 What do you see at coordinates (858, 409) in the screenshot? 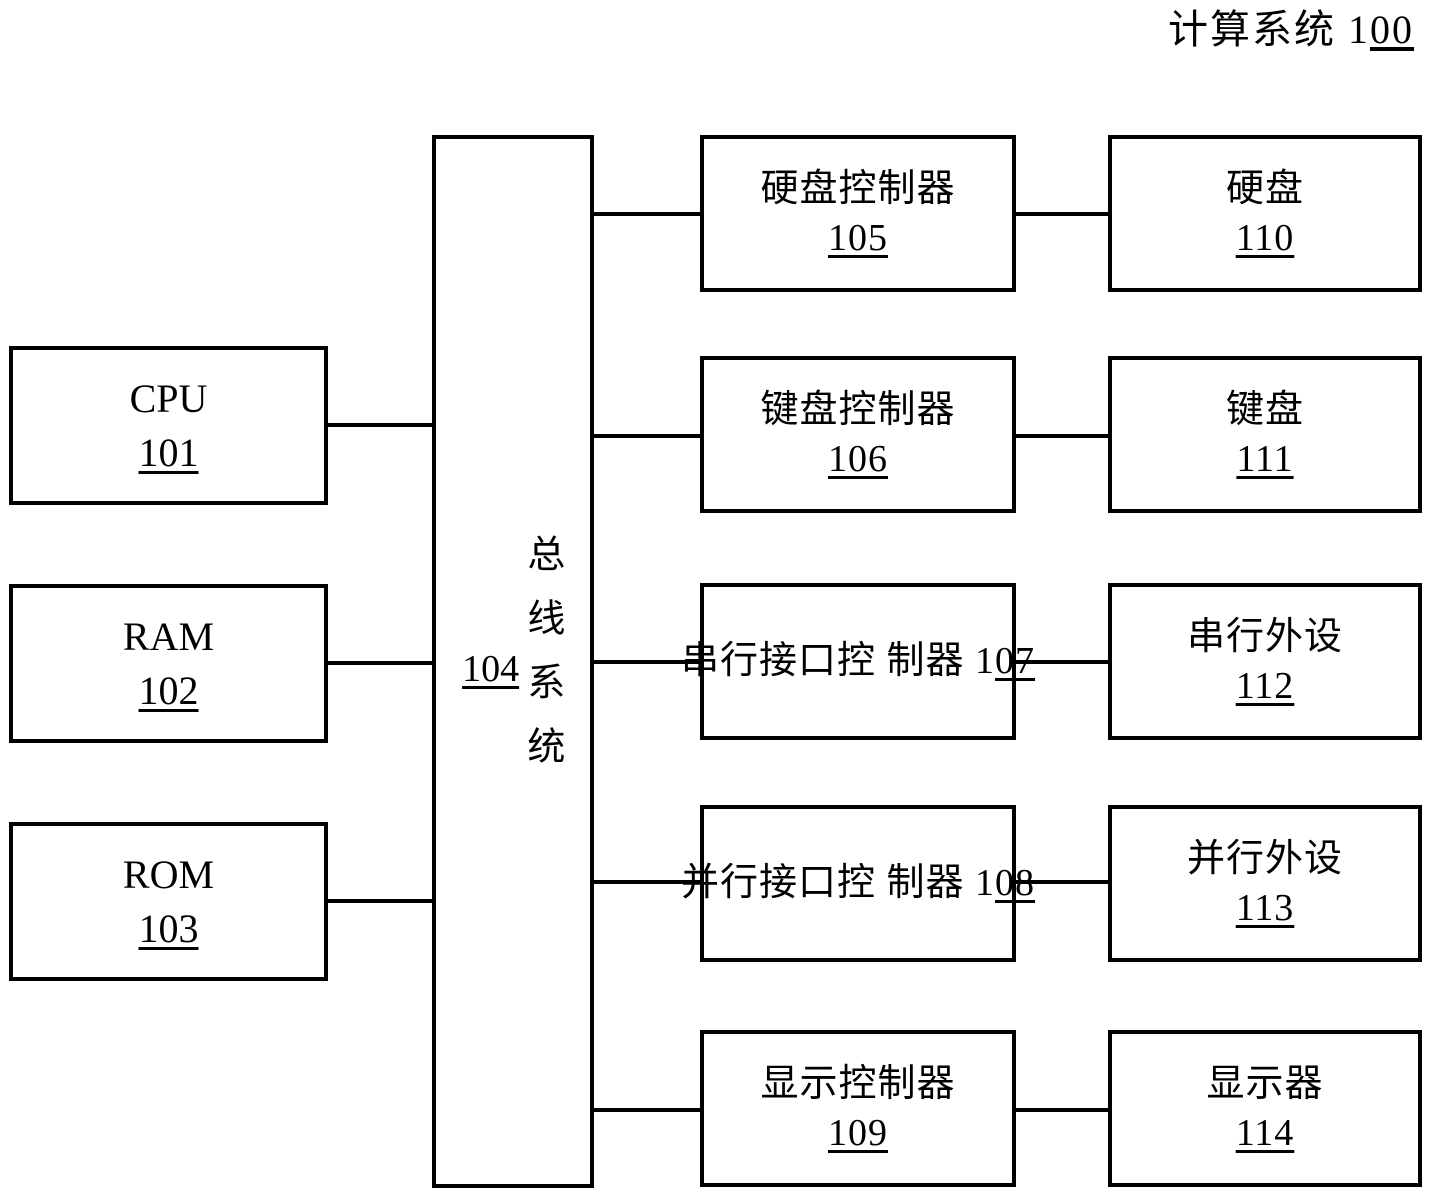
I see `controller-label-keyboard: 键盘控制器` at bounding box center [858, 409].